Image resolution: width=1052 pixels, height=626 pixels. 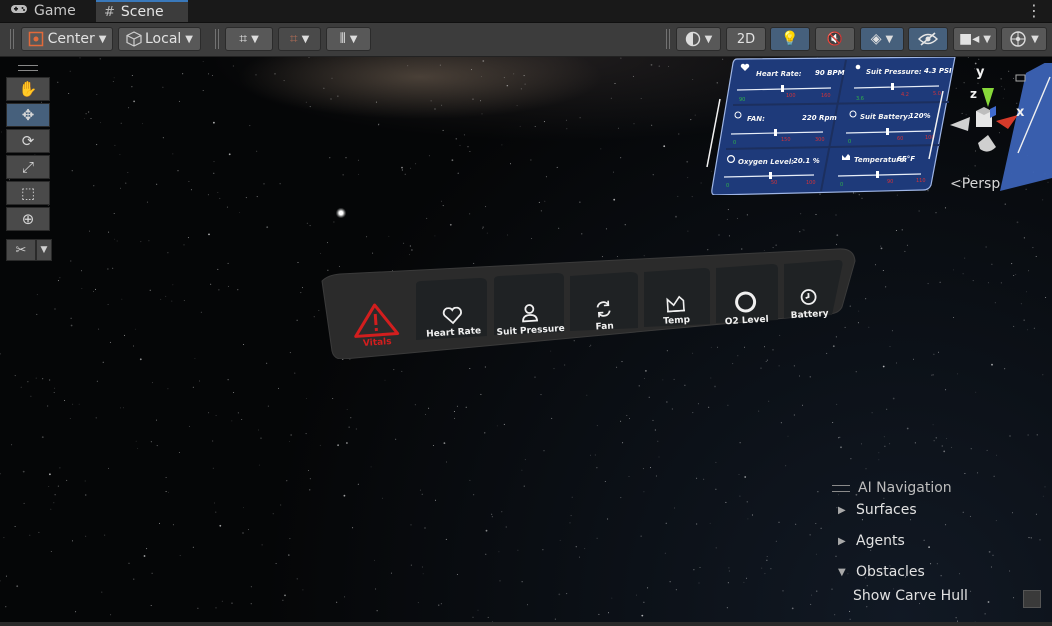 What do you see at coordinates (21, 250) in the screenshot?
I see `wrench-icon: ✂` at bounding box center [21, 250].